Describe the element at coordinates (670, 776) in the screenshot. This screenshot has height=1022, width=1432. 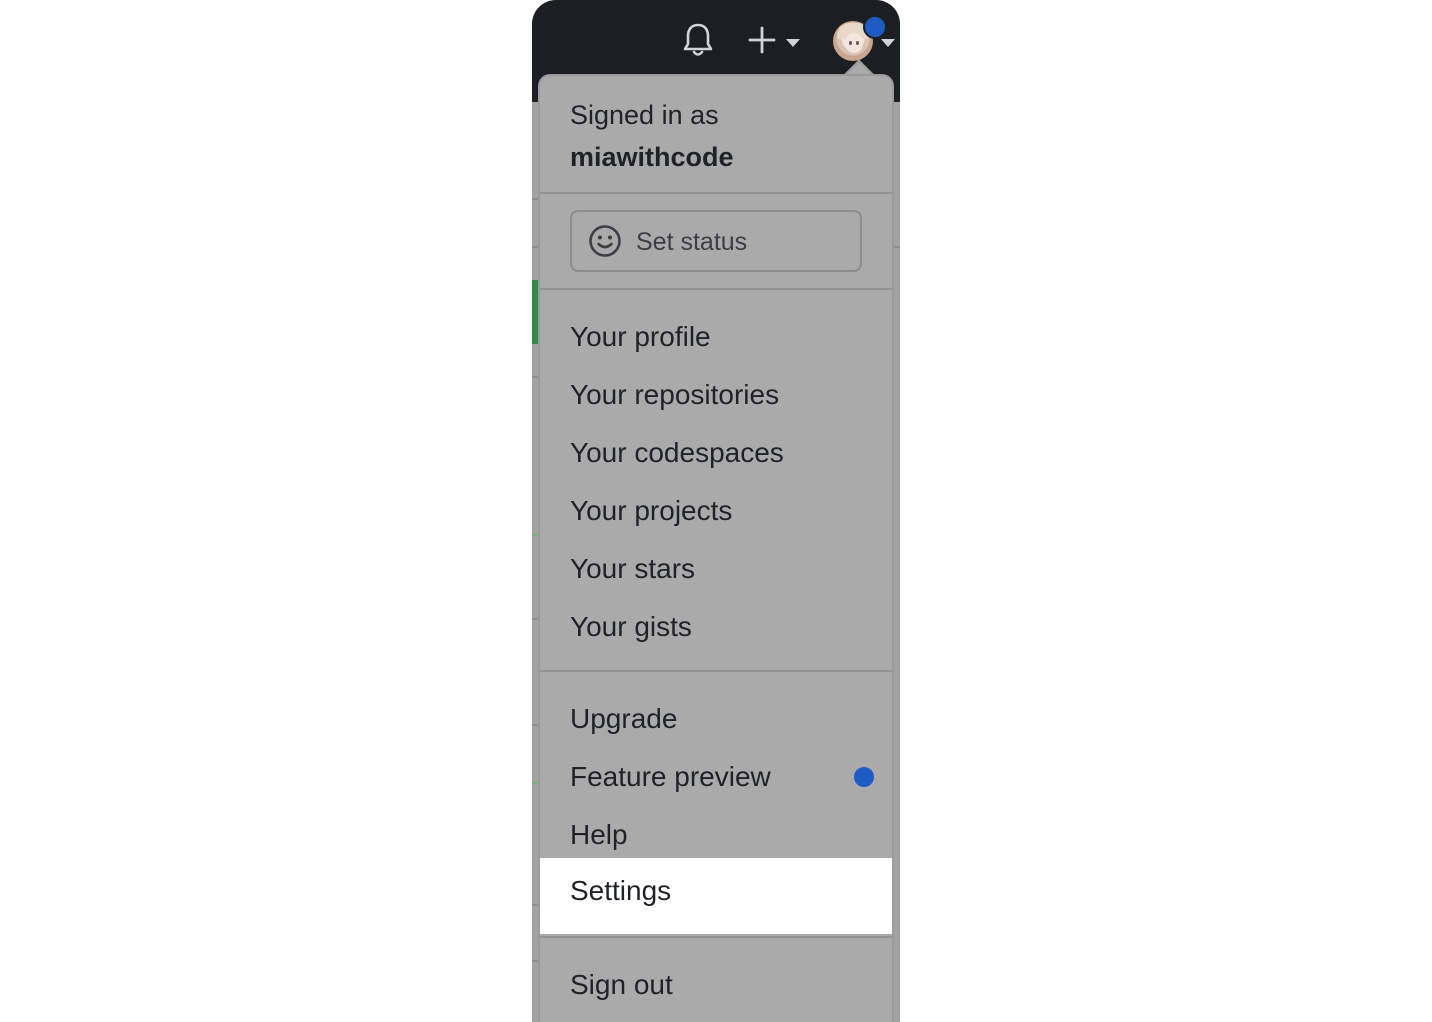
I see `feature-preview-label: Feature preview` at that location.